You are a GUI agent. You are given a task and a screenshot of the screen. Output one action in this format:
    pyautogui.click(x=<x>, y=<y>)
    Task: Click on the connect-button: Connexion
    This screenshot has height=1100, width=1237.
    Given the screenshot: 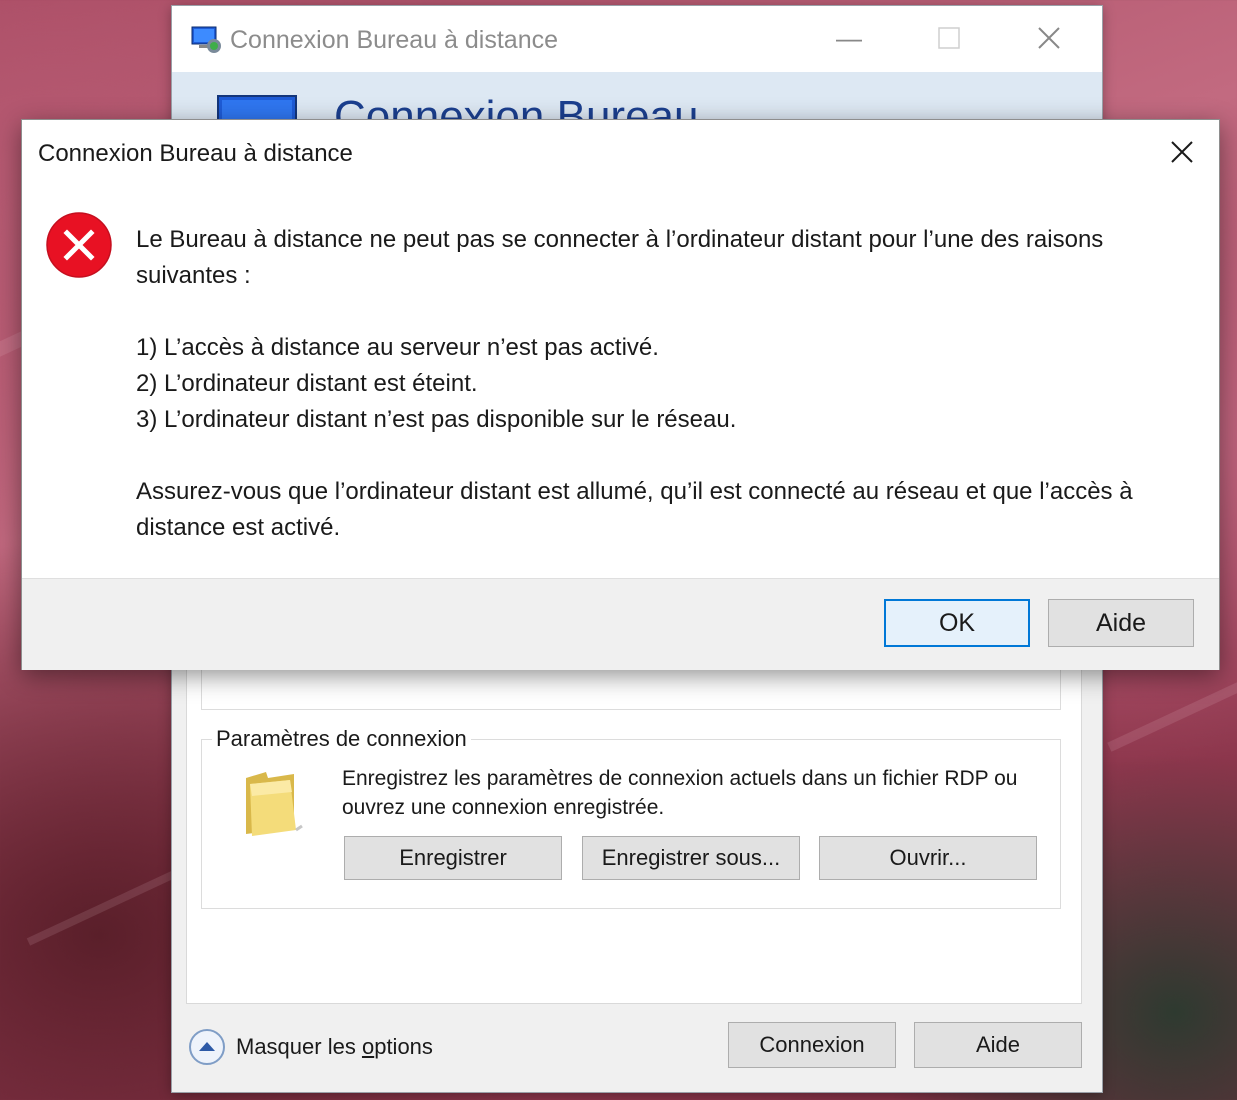 What is the action you would take?
    pyautogui.click(x=812, y=1045)
    